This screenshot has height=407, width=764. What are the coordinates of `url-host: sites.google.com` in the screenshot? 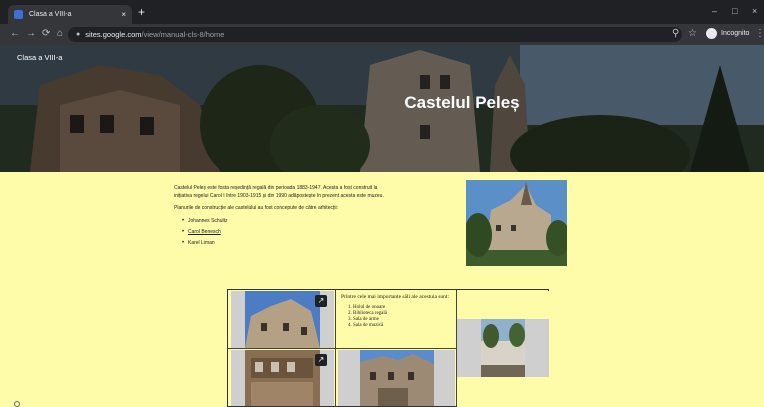 It's located at (113, 34).